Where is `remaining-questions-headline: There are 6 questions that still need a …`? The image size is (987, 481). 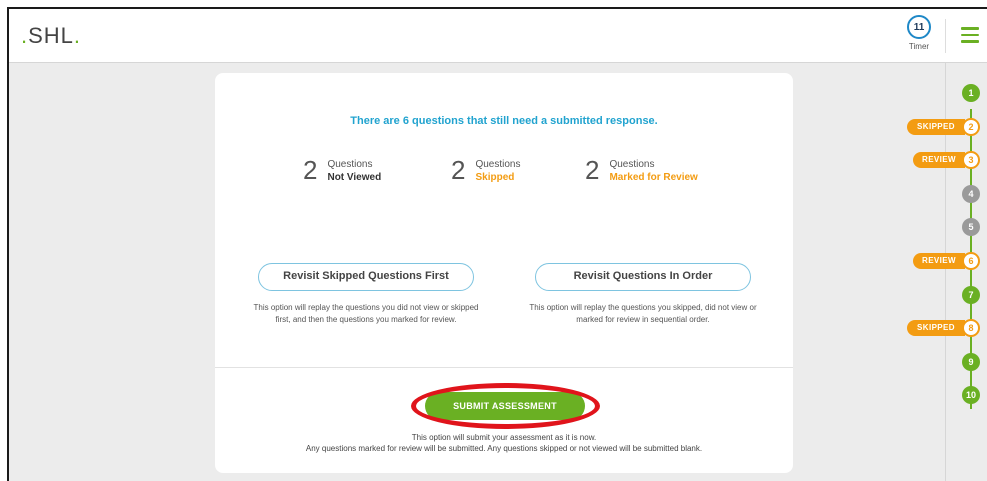
remaining-questions-headline: There are 6 questions that still need a … is located at coordinates (504, 121).